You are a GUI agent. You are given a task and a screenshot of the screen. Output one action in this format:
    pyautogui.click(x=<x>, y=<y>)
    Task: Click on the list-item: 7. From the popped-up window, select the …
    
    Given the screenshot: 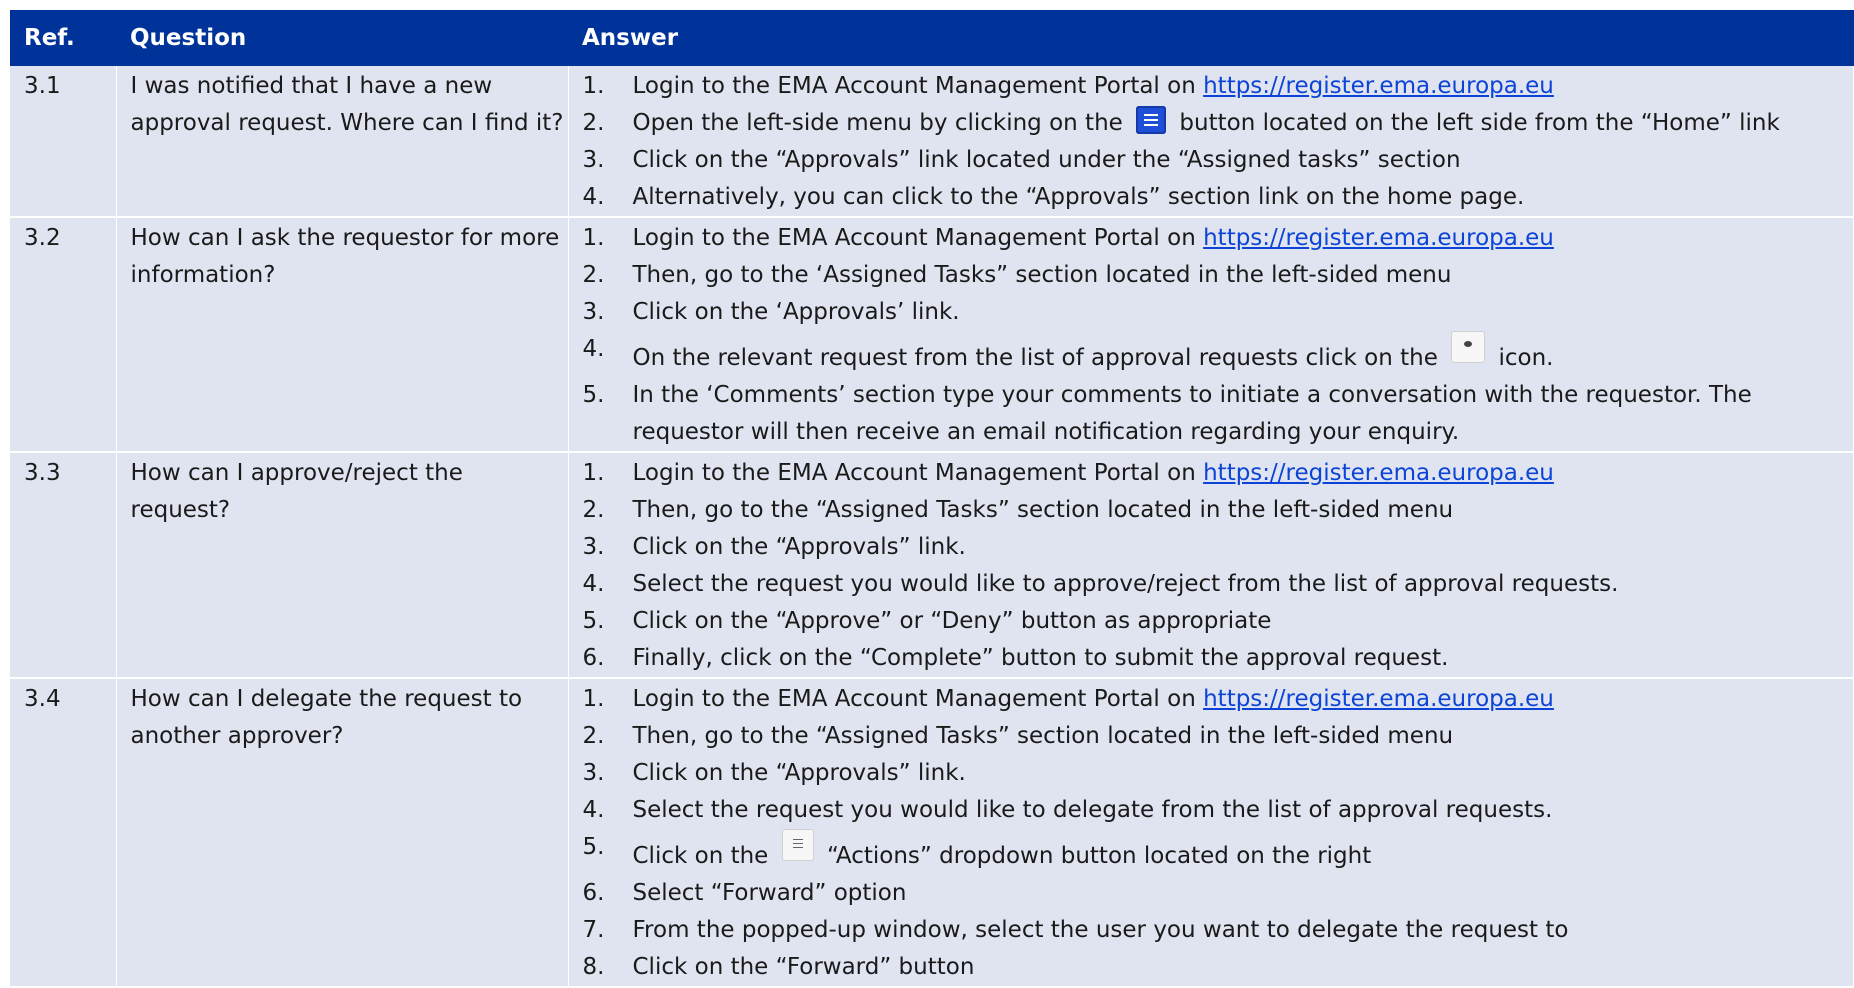 What is the action you would take?
    pyautogui.click(x=1218, y=930)
    